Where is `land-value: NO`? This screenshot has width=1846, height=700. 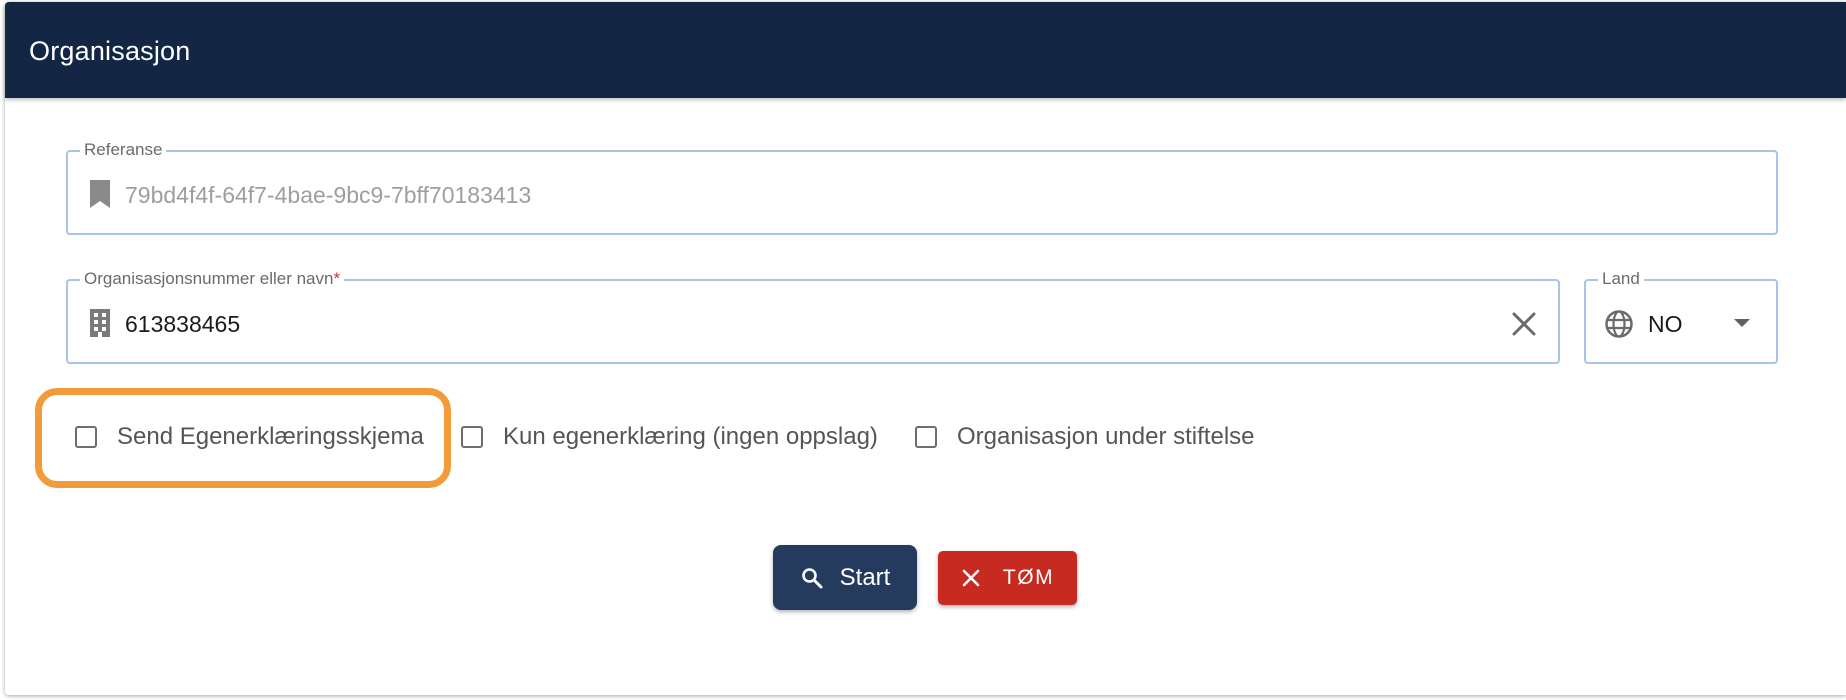 land-value: NO is located at coordinates (1665, 324).